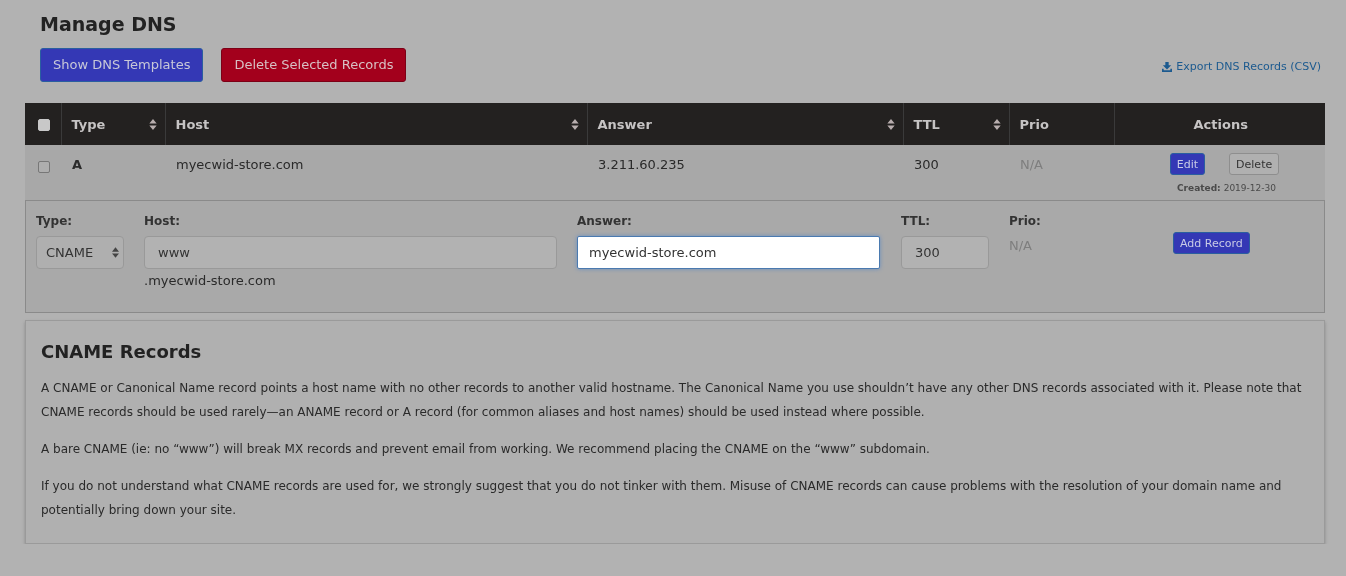 Image resolution: width=1346 pixels, height=576 pixels. I want to click on page-title: Manage DNS, so click(108, 24).